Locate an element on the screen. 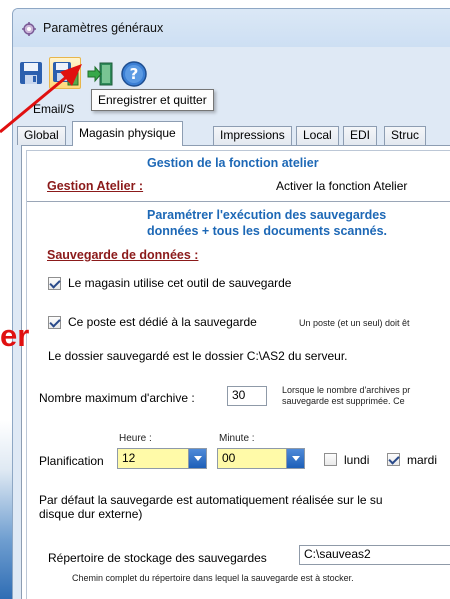 This screenshot has height=599, width=450. exit-icon is located at coordinates (100, 74).